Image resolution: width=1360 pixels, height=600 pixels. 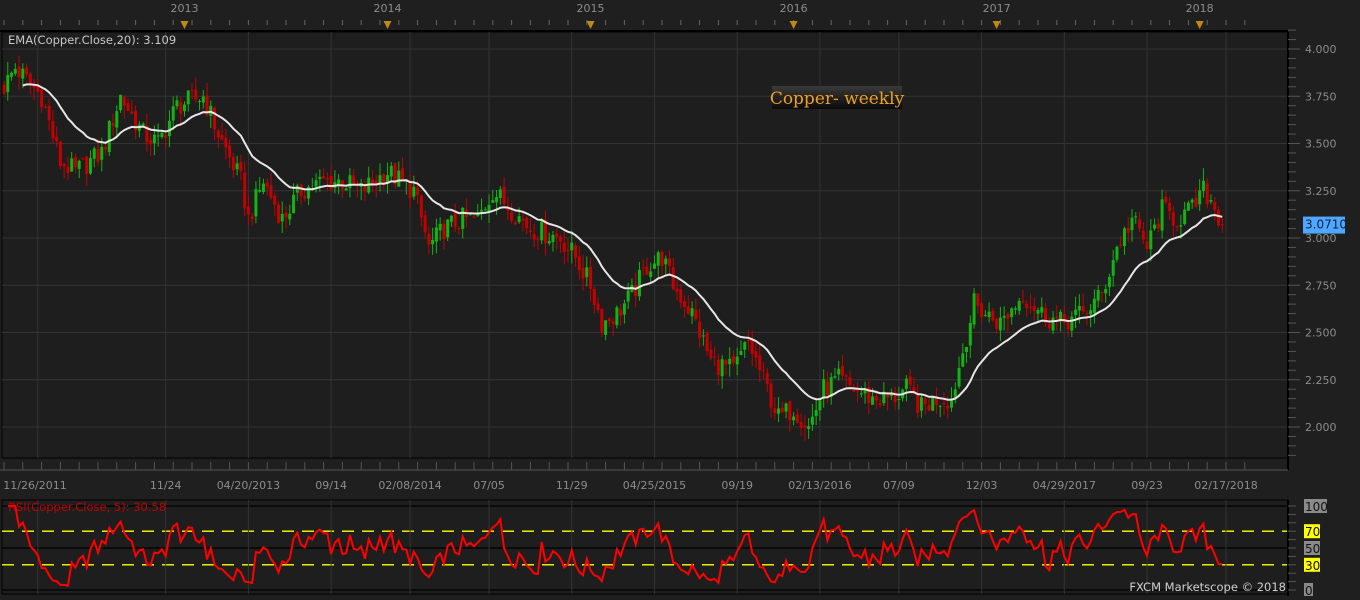 What do you see at coordinates (572, 485) in the screenshot?
I see `date-label: 11/29` at bounding box center [572, 485].